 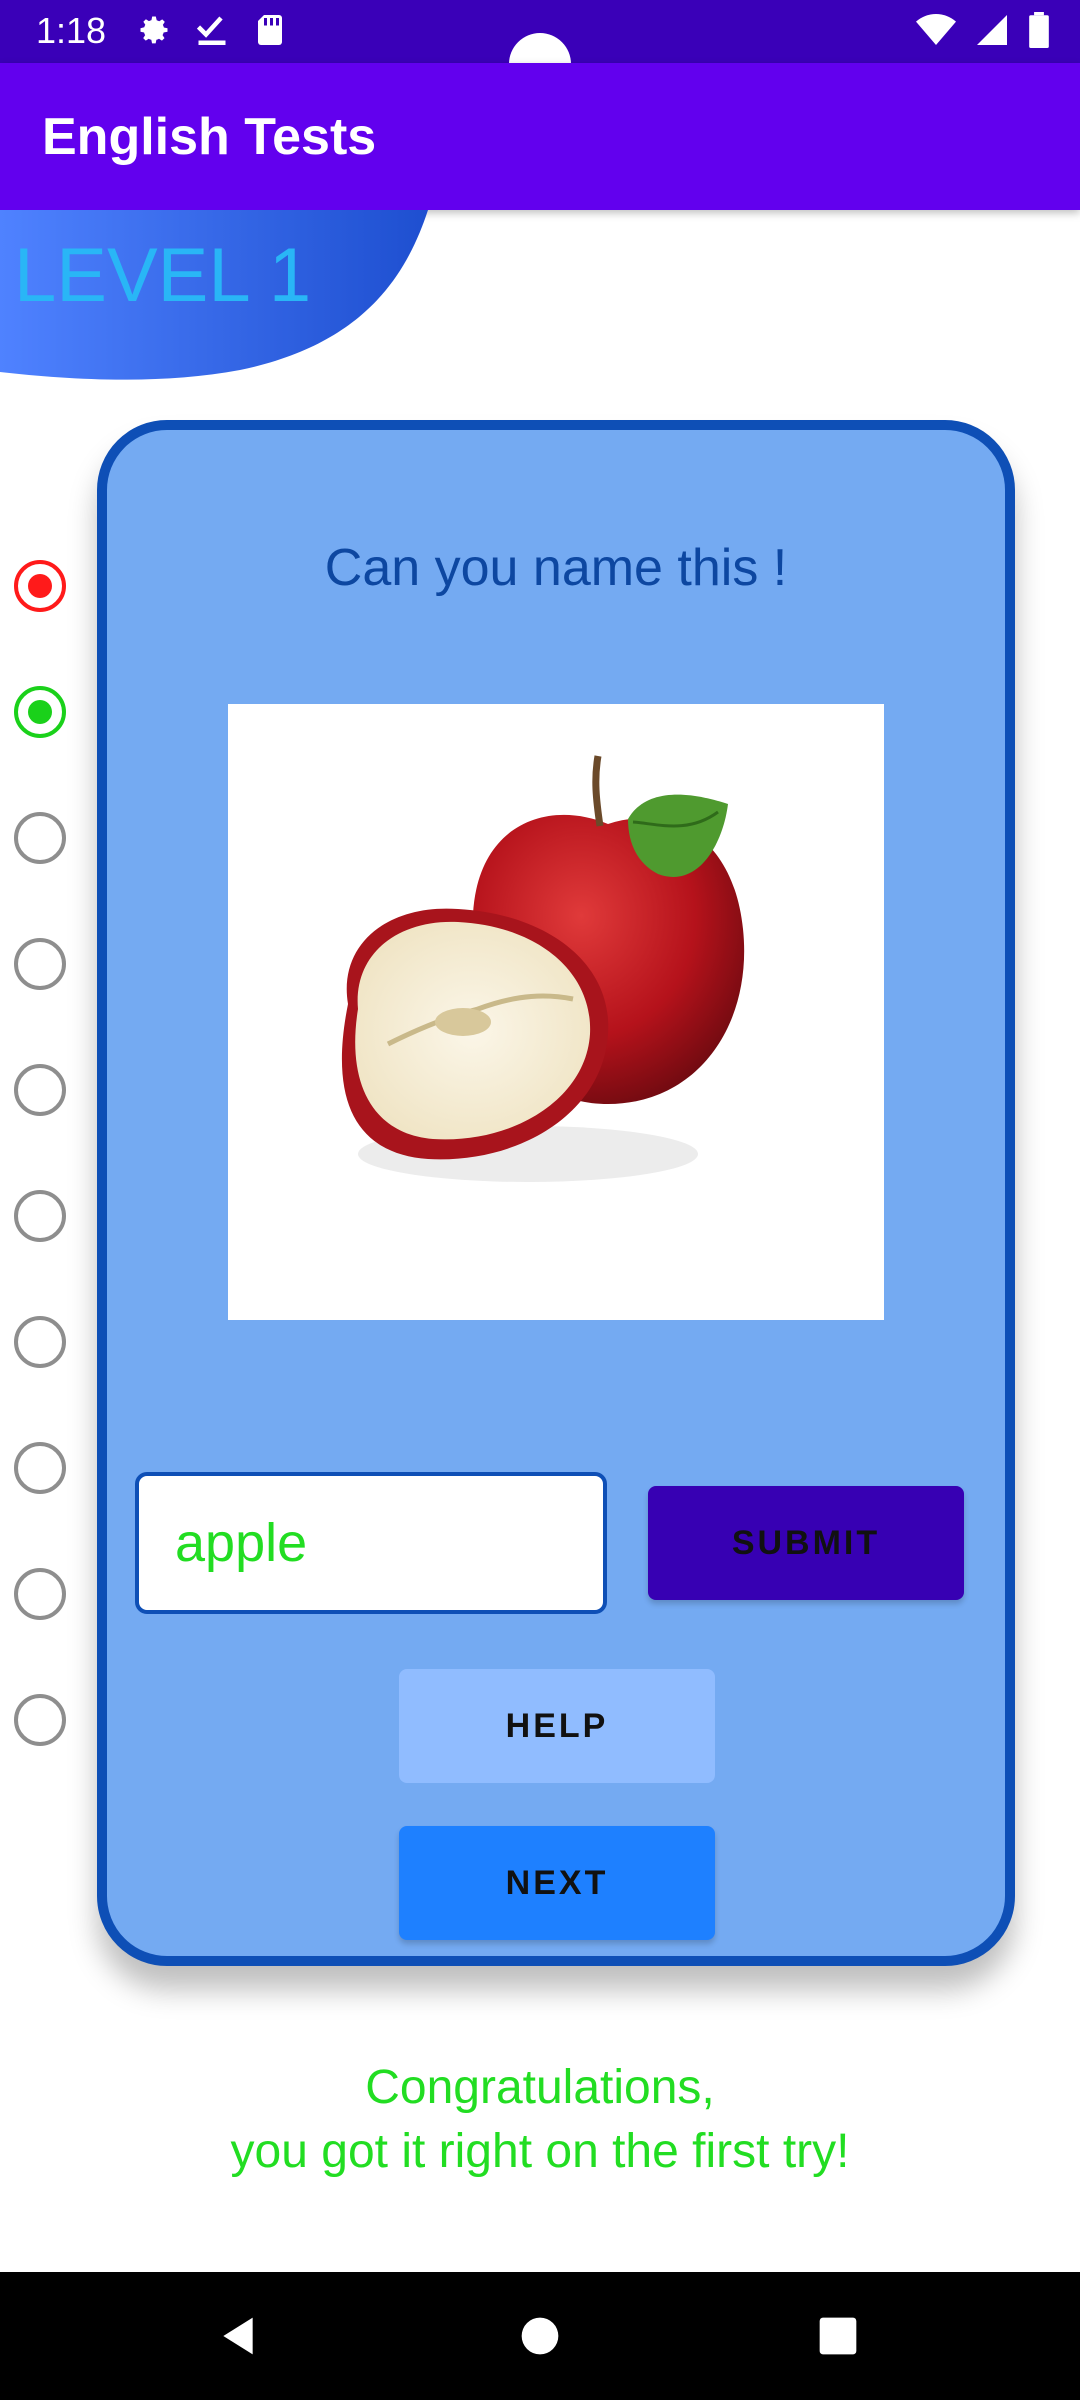 What do you see at coordinates (209, 137) in the screenshot?
I see `app-title: English Tests` at bounding box center [209, 137].